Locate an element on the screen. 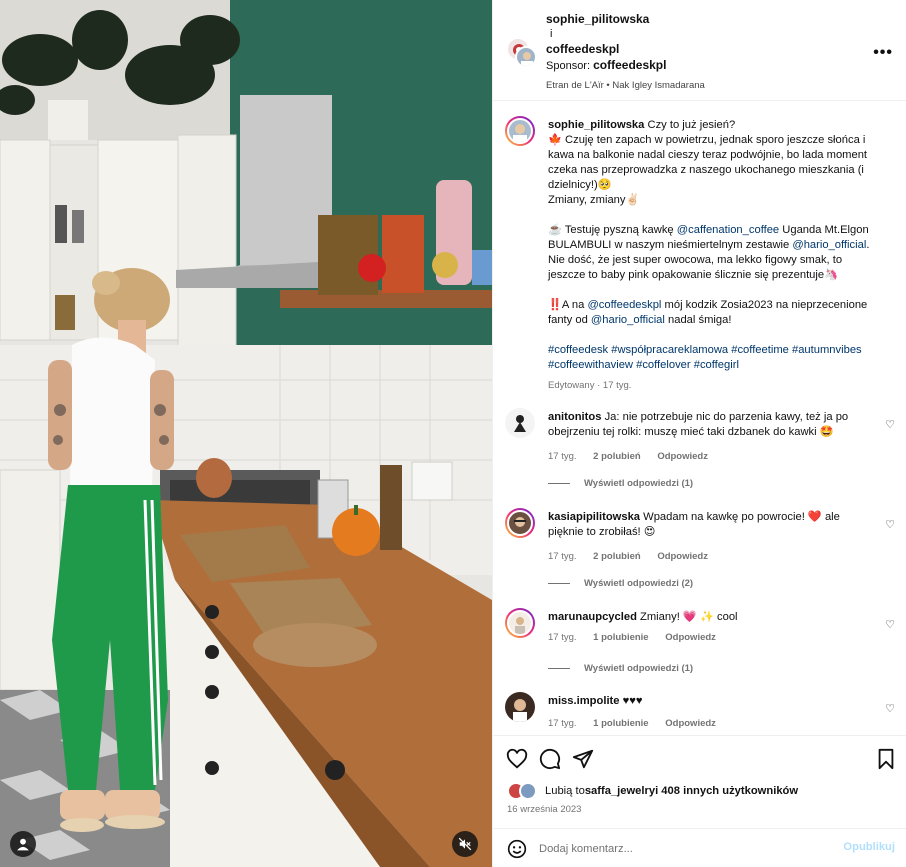 This screenshot has width=906, height=867. audio-track: Etran de L'Aïr • Nak Igley Ismadarana is located at coordinates (625, 85).